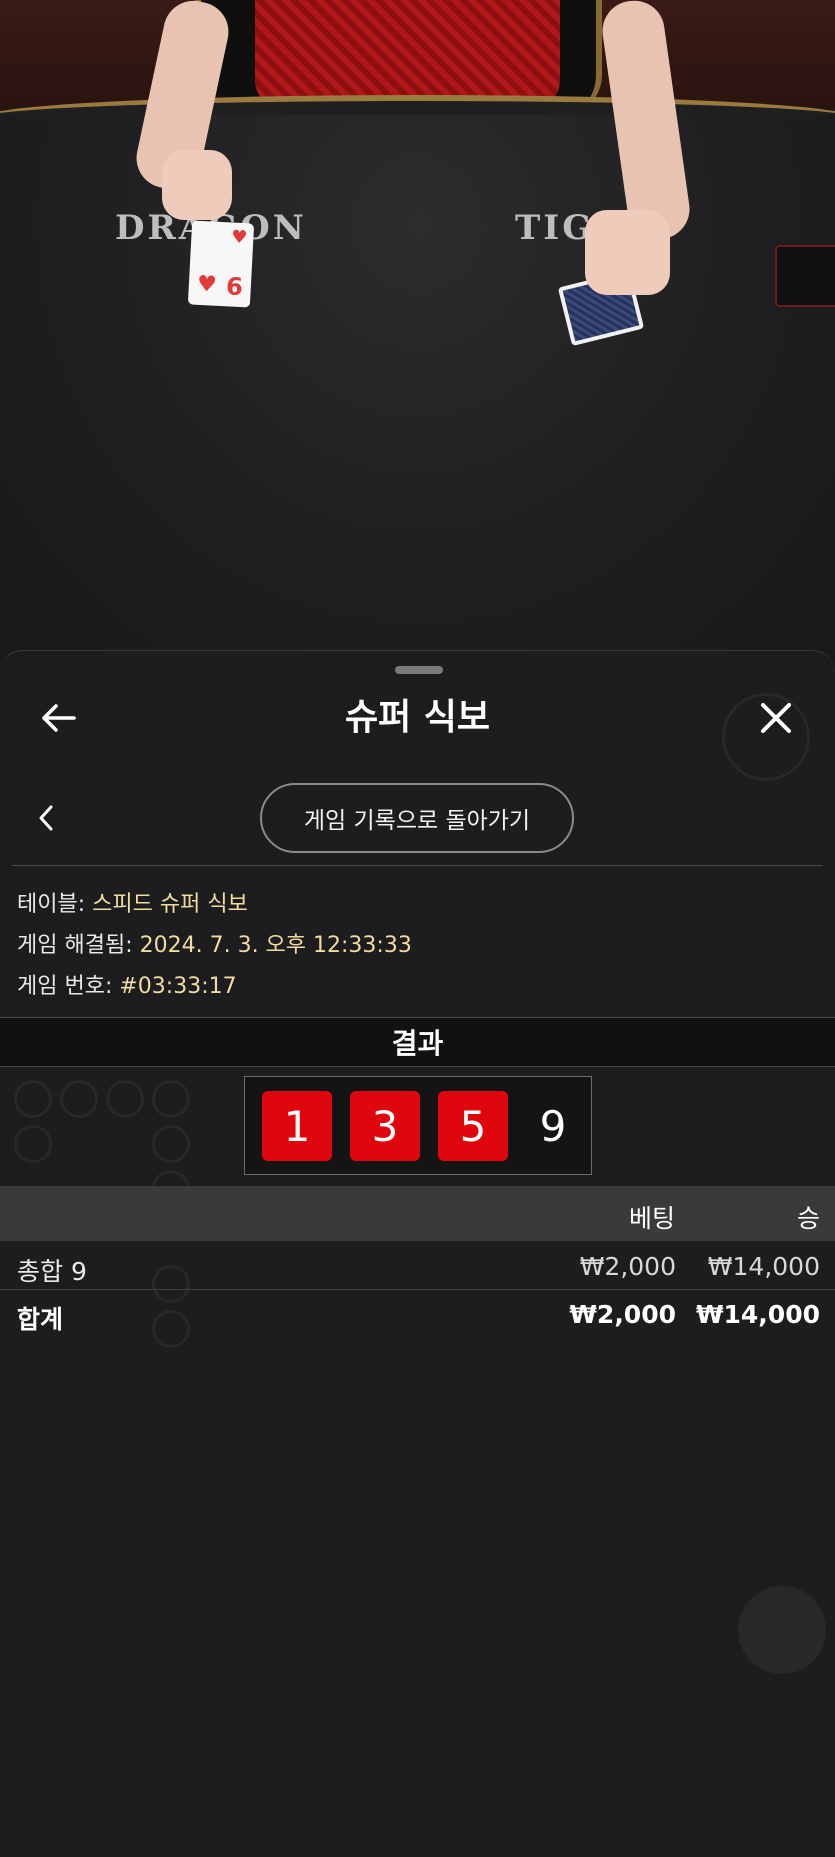 The height and width of the screenshot is (1857, 835). What do you see at coordinates (757, 1314) in the screenshot?
I see `total-win: ₩14,000` at bounding box center [757, 1314].